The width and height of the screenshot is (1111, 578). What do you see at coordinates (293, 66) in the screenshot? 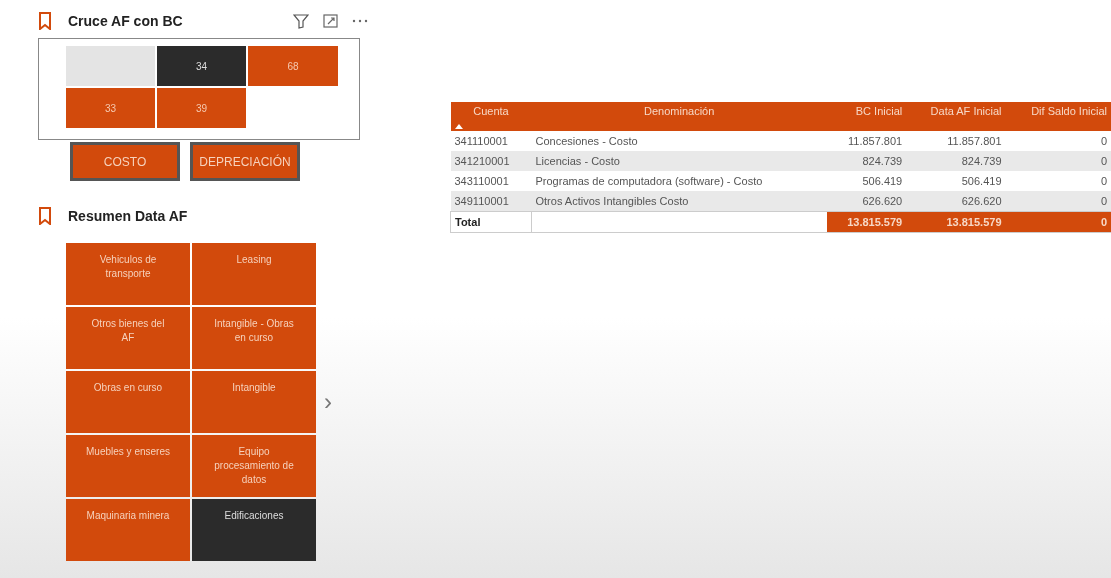
I see `slicer-tile: 68` at bounding box center [293, 66].